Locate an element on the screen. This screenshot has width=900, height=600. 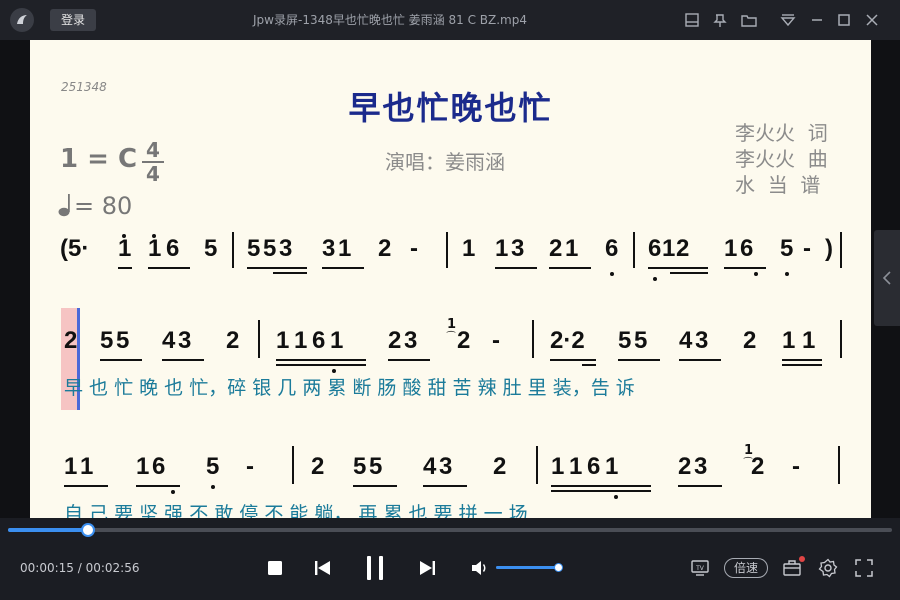
progress-handle is located at coordinates (88, 530).